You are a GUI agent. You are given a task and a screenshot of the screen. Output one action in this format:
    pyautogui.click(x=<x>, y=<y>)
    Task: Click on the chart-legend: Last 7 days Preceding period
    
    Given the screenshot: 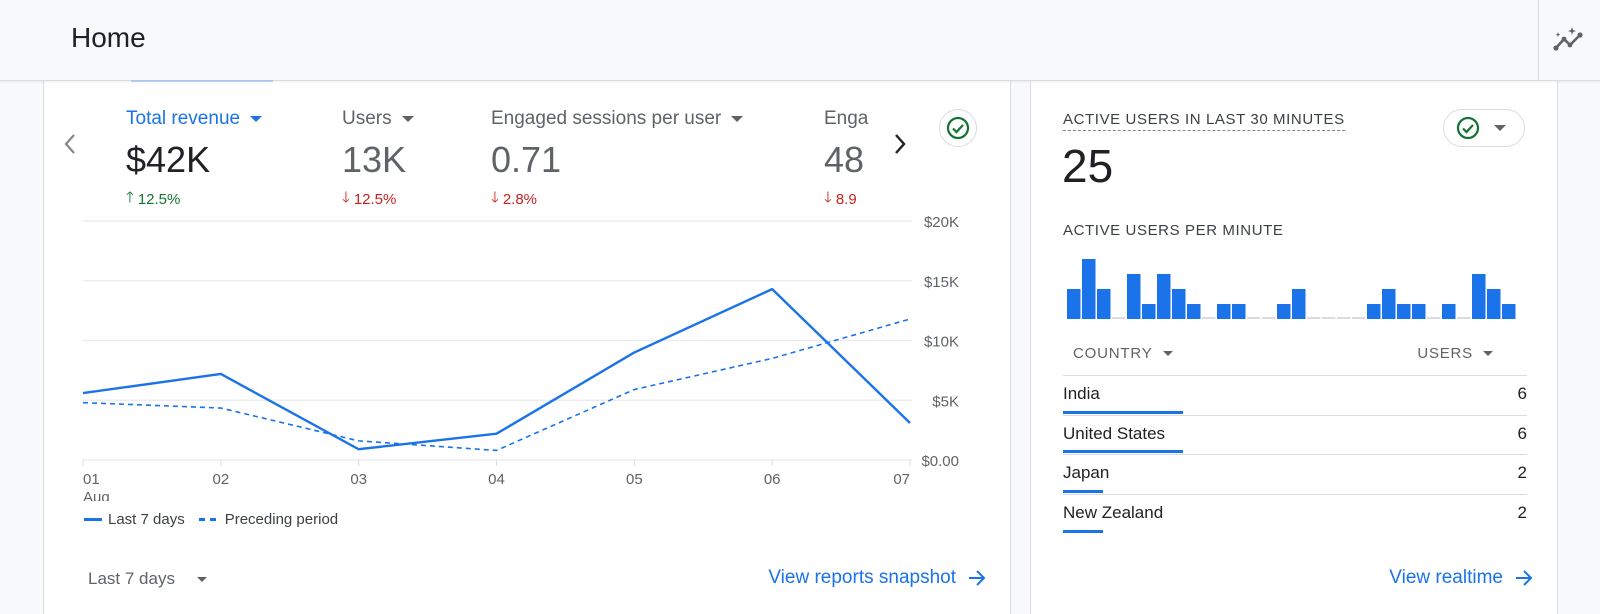 What is the action you would take?
    pyautogui.click(x=215, y=519)
    